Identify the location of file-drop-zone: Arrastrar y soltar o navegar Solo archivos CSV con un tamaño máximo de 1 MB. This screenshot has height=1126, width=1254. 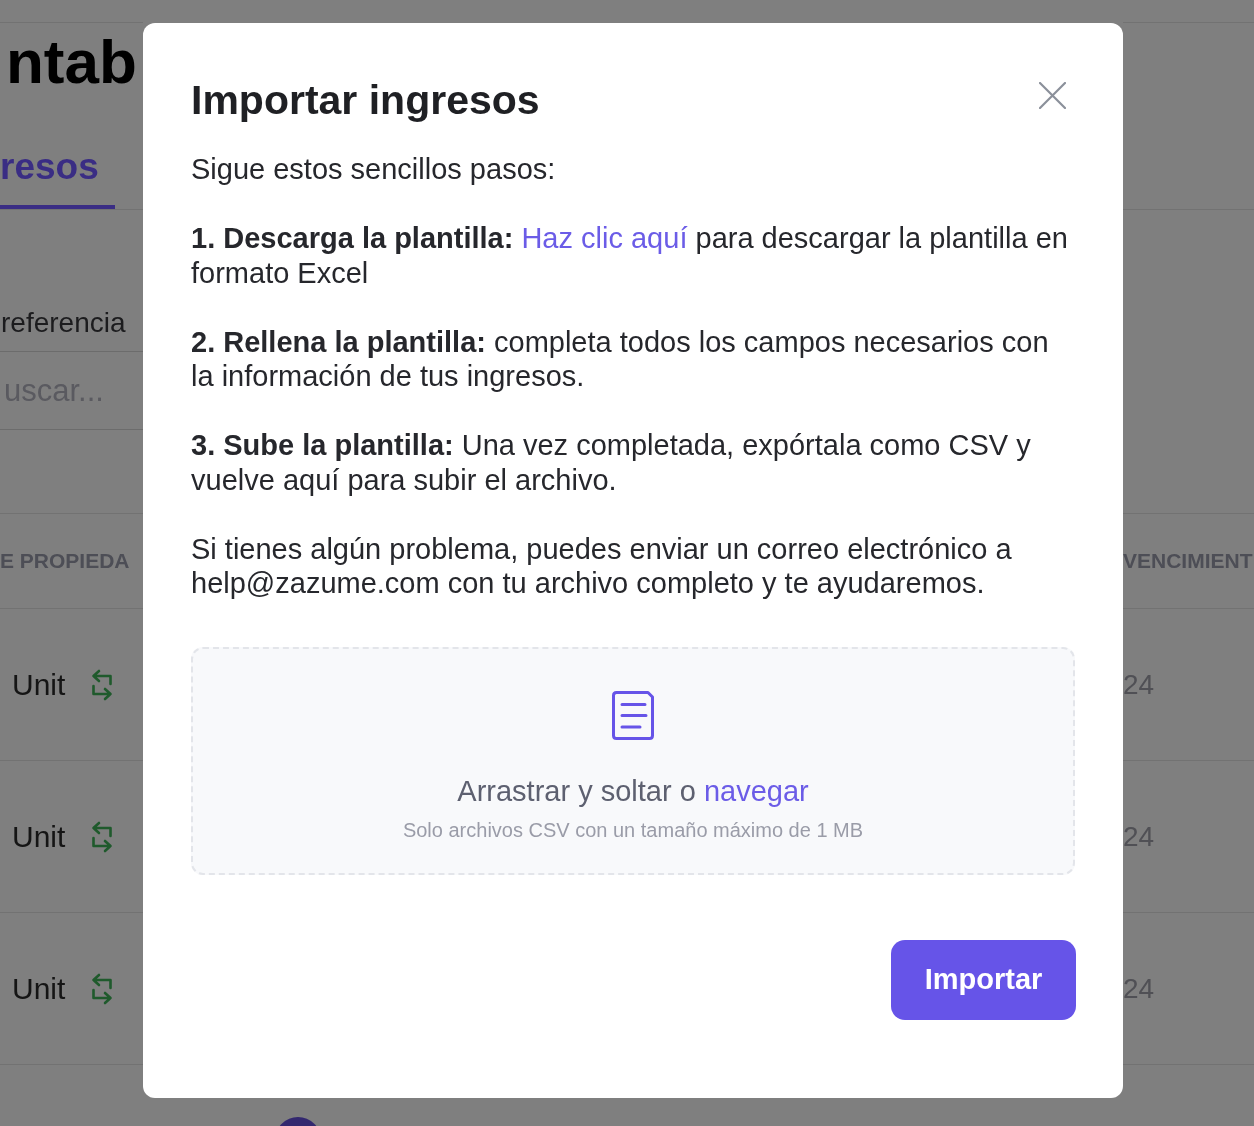
(633, 760).